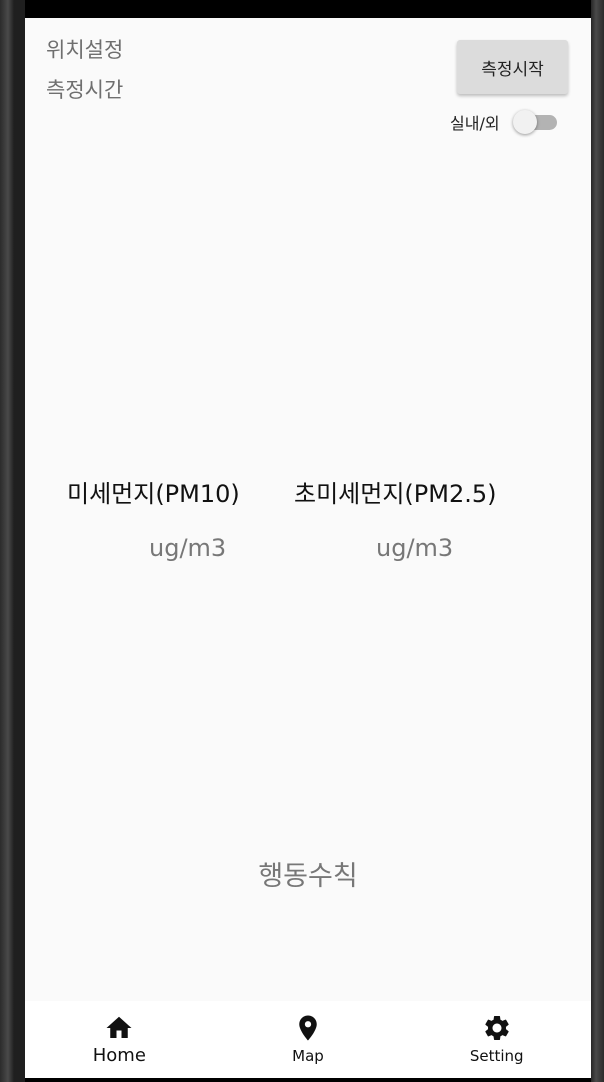  Describe the element at coordinates (84, 49) in the screenshot. I see `location-setting-label: 위치설정` at that location.